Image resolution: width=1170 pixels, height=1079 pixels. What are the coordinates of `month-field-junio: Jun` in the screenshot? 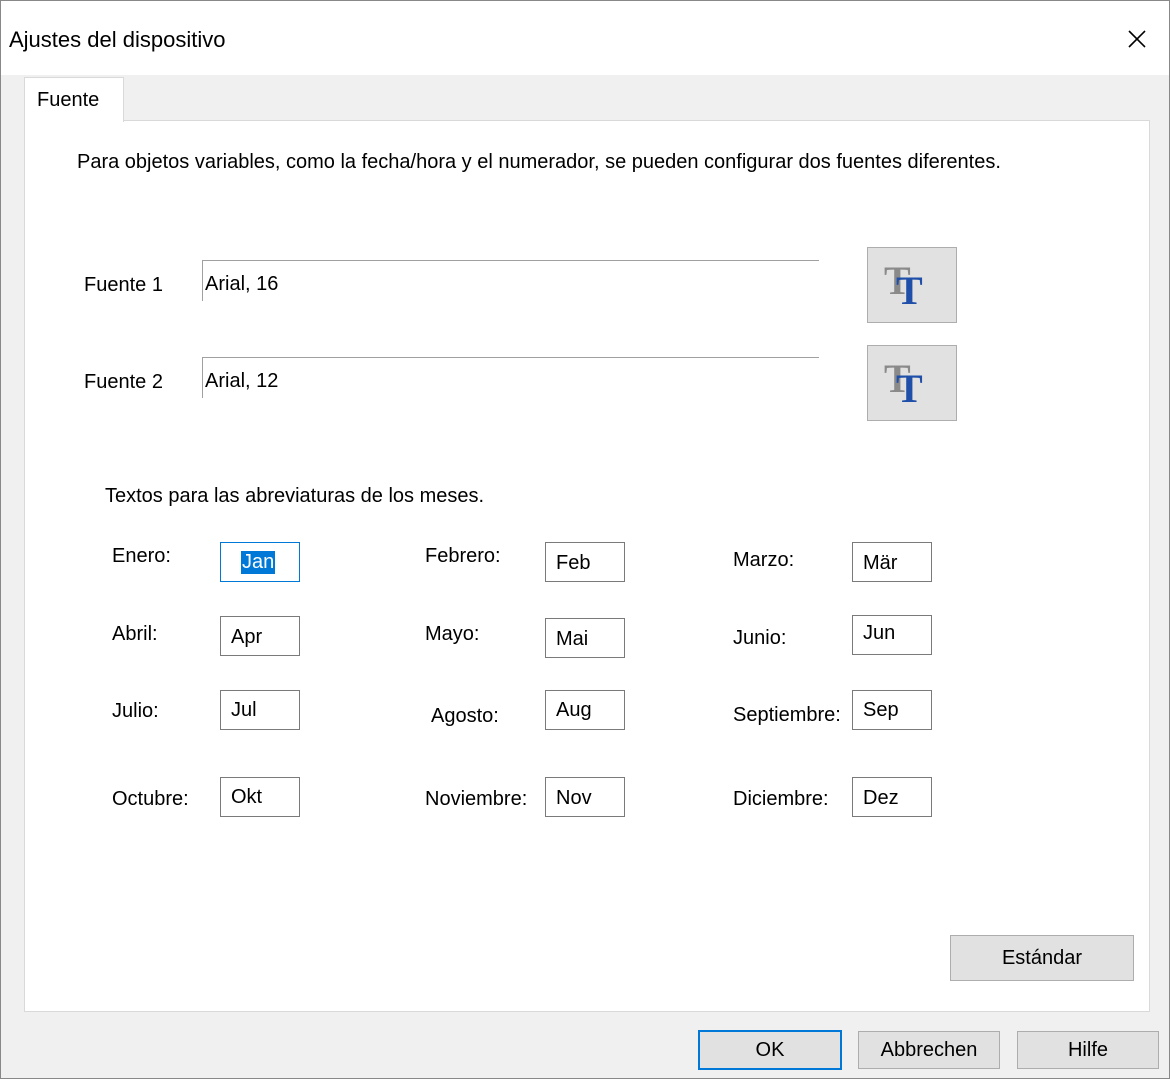 It's located at (892, 635).